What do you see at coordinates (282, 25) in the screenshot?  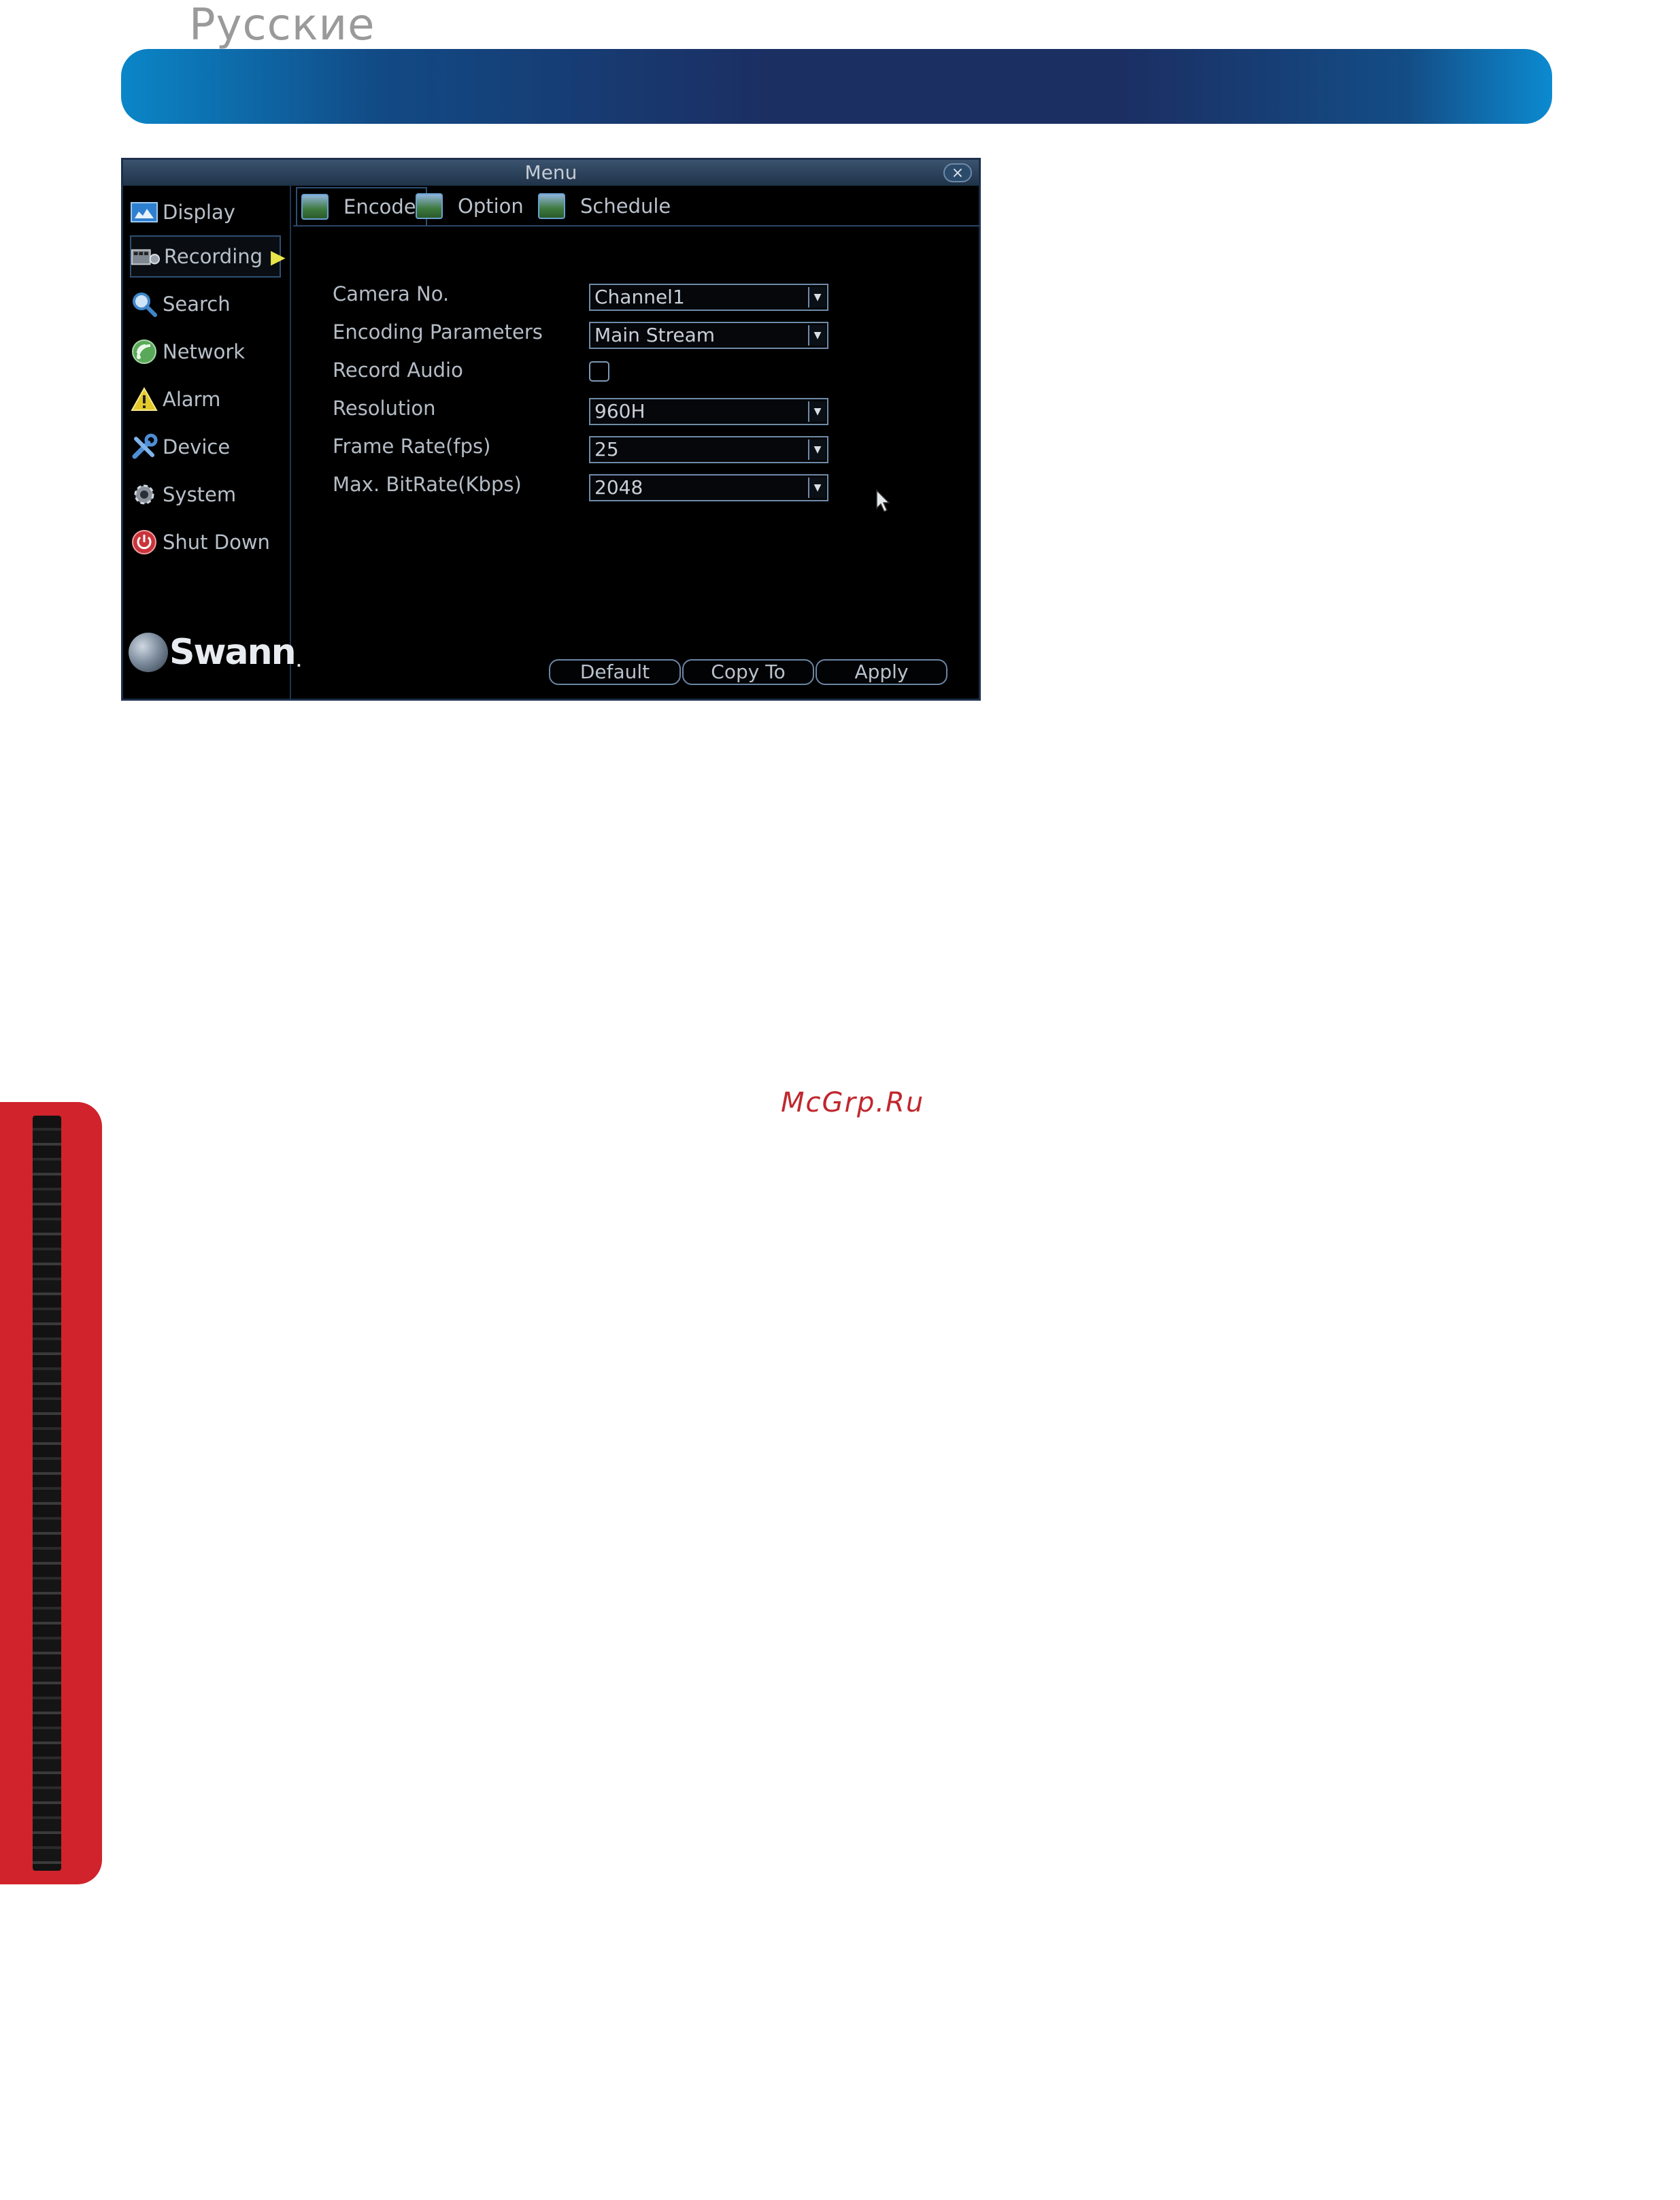 I see `language-heading: Русские` at bounding box center [282, 25].